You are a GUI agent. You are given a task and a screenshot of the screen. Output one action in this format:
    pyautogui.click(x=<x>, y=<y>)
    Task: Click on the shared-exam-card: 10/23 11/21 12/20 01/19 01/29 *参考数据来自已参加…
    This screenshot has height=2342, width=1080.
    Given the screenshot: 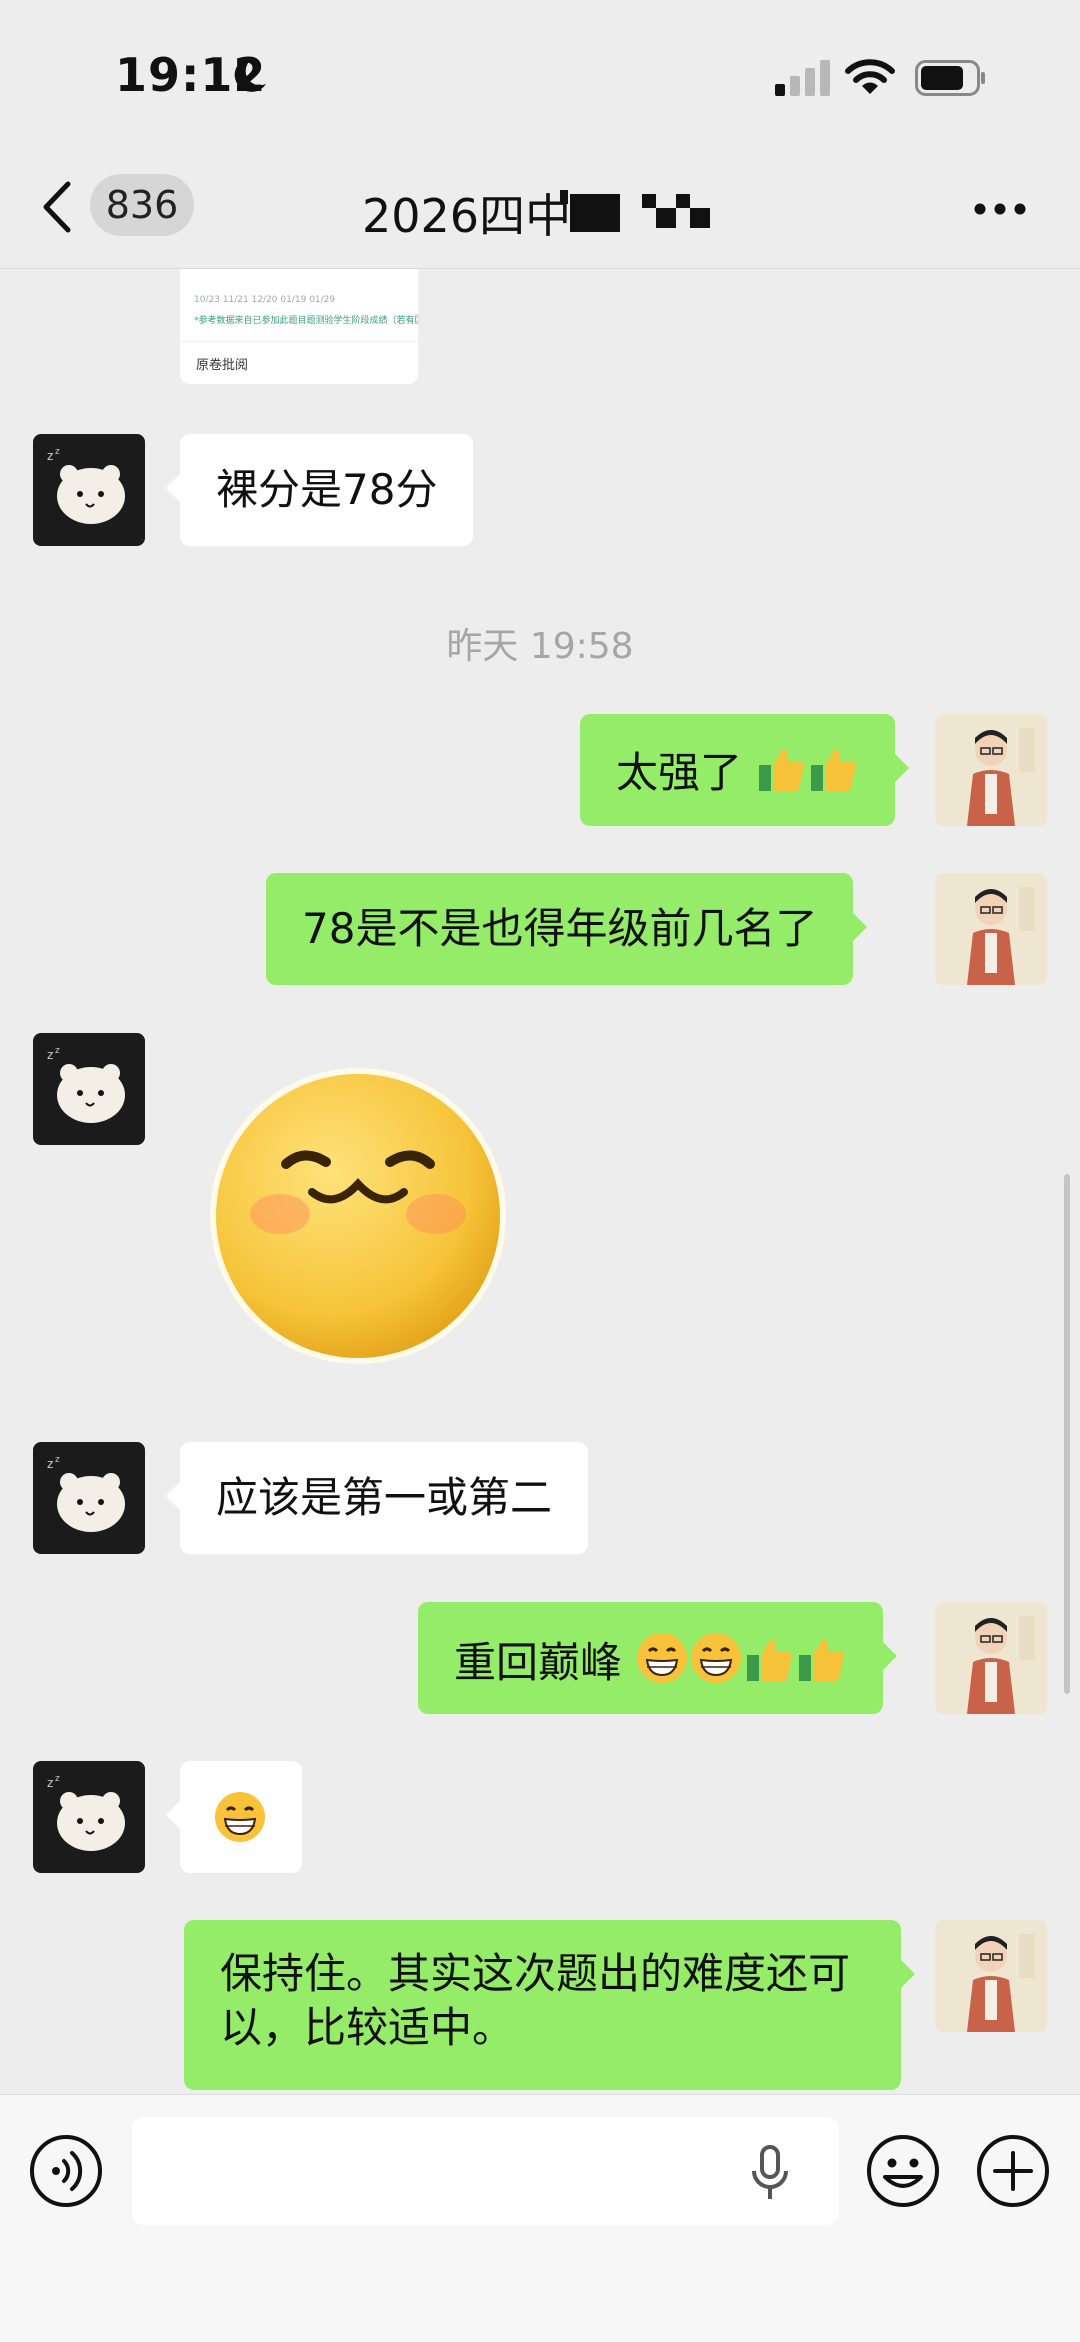 What is the action you would take?
    pyautogui.click(x=299, y=326)
    